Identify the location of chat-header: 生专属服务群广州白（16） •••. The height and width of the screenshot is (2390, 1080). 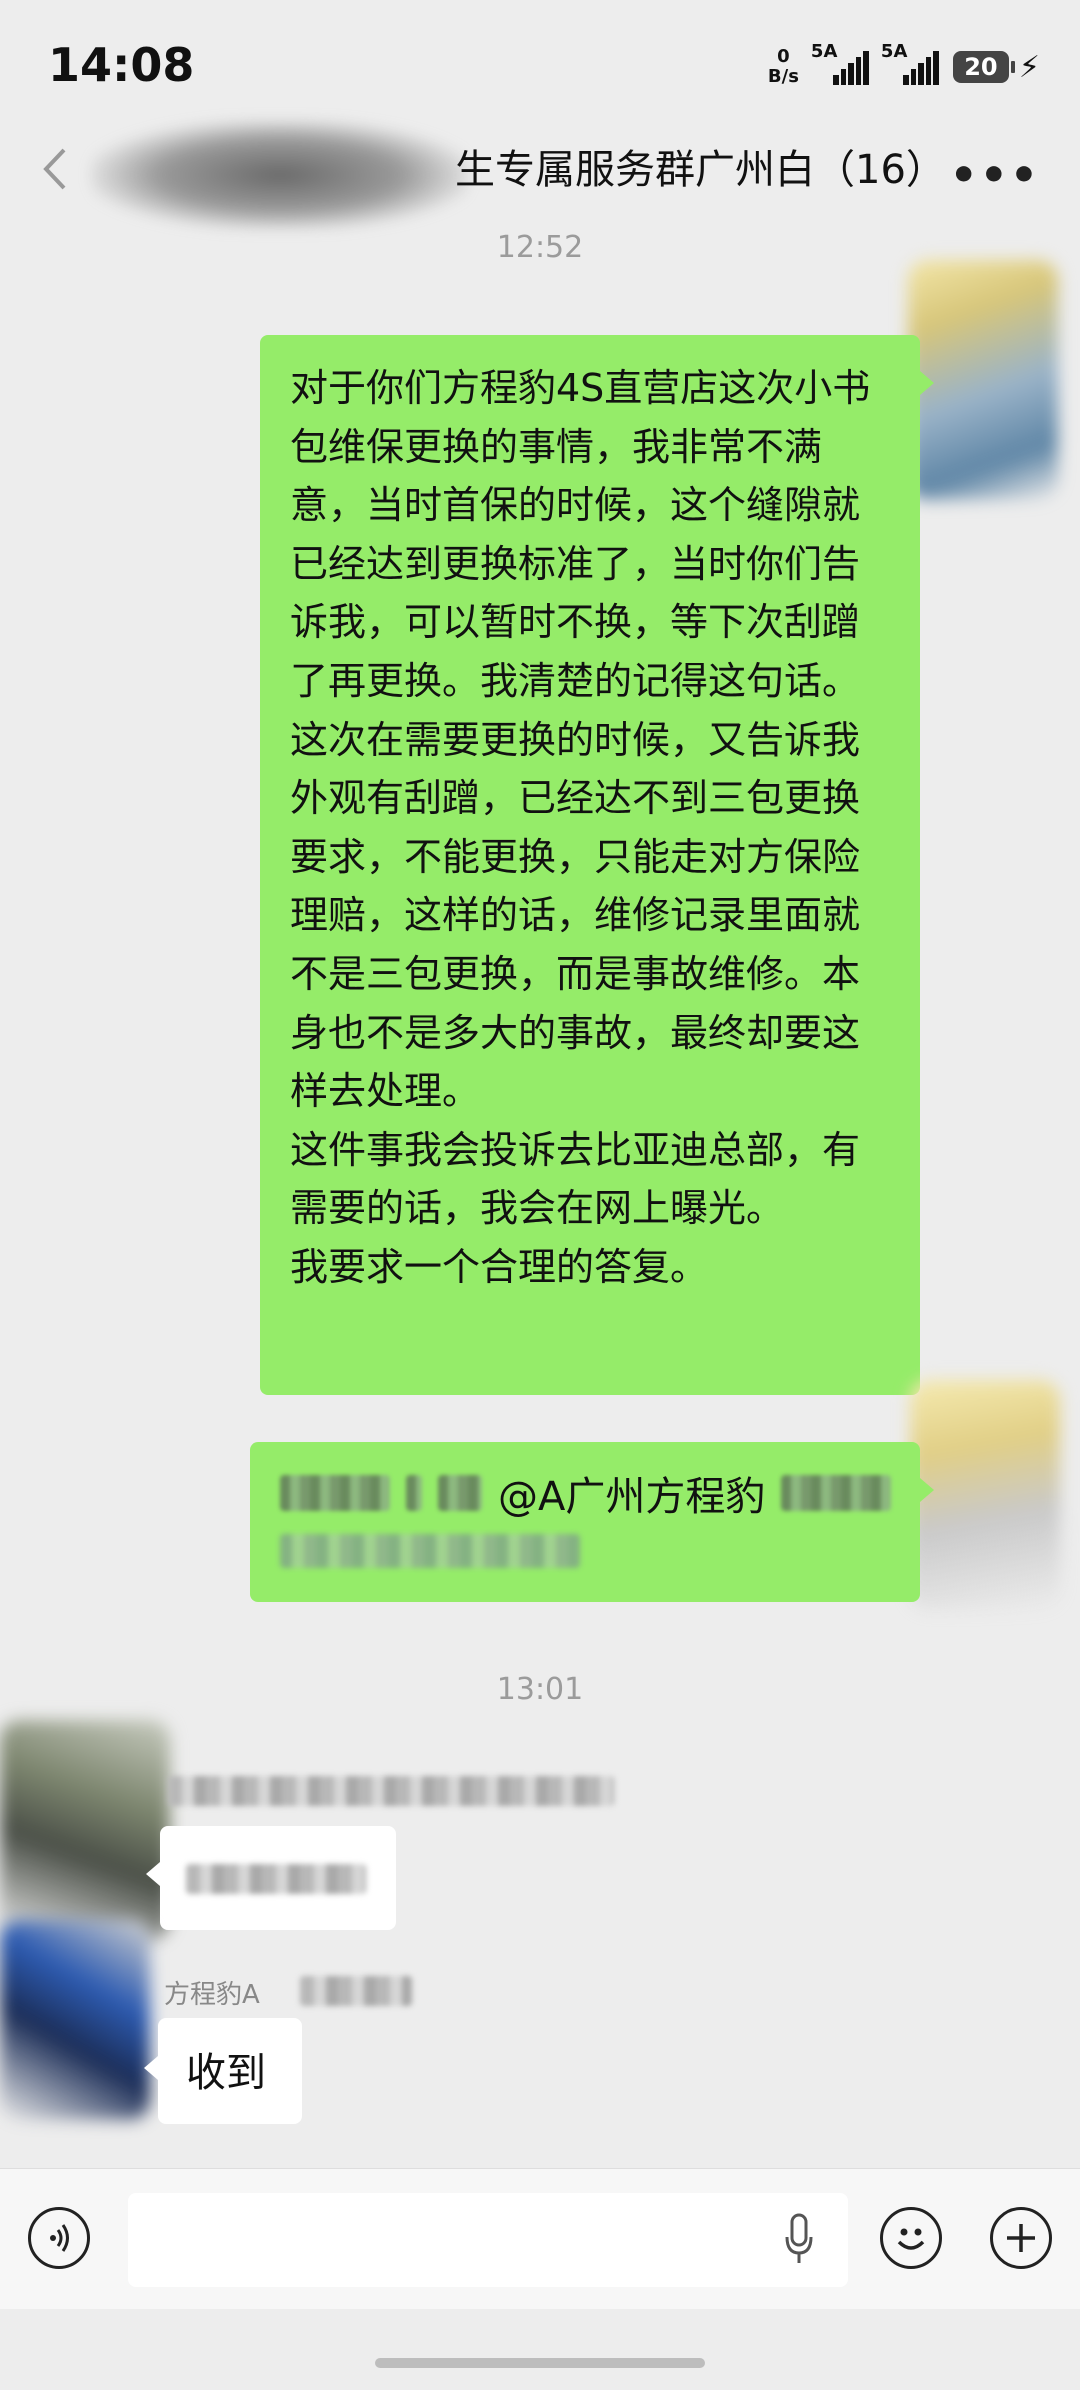
(540, 175).